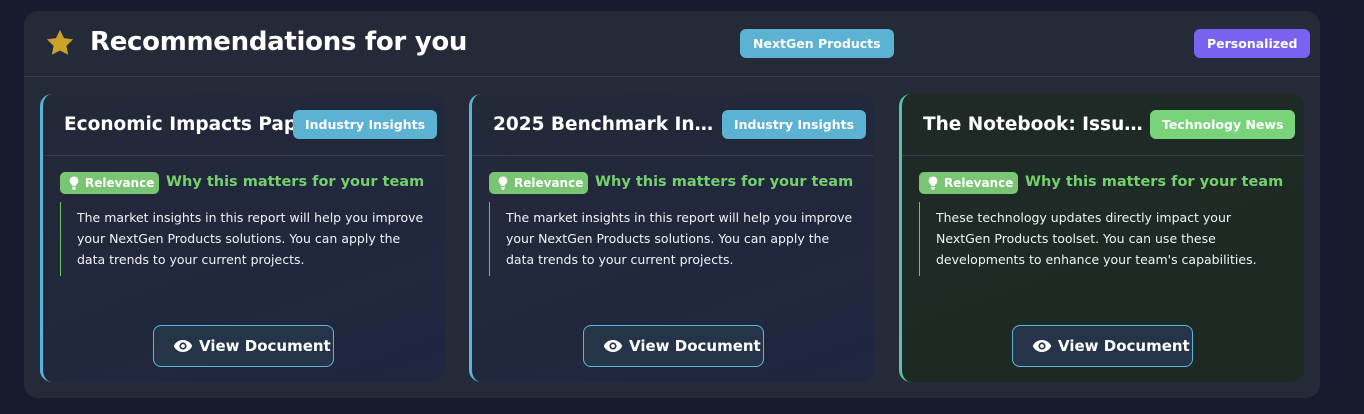 The width and height of the screenshot is (1364, 414). Describe the element at coordinates (279, 42) in the screenshot. I see `panel-title: Recommendations for you` at that location.